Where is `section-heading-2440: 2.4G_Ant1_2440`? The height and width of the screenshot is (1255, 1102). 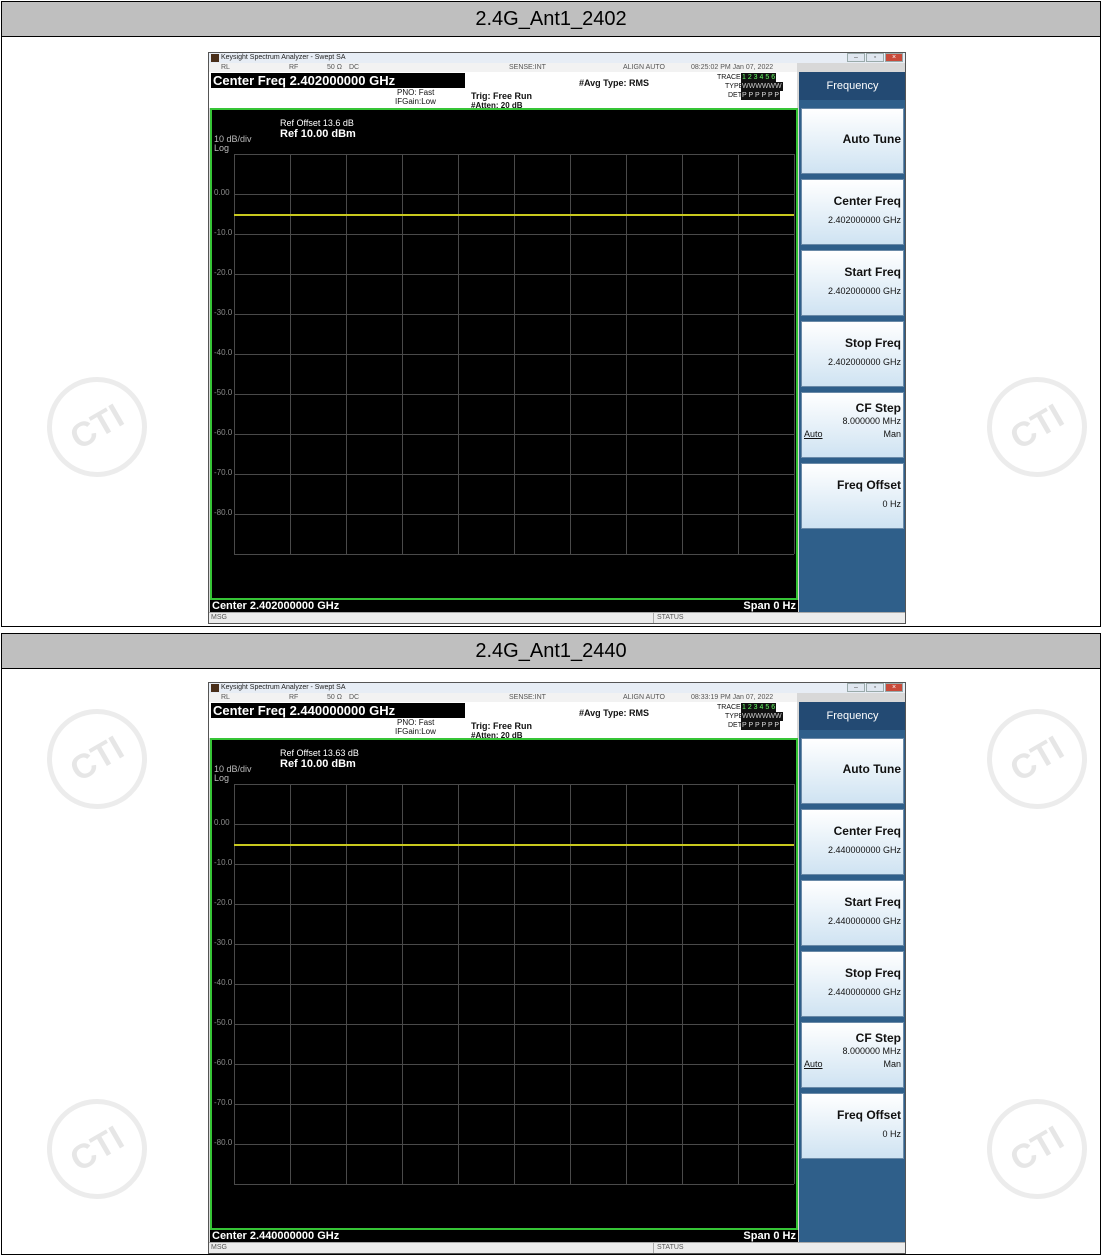
section-heading-2440: 2.4G_Ant1_2440 is located at coordinates (551, 651).